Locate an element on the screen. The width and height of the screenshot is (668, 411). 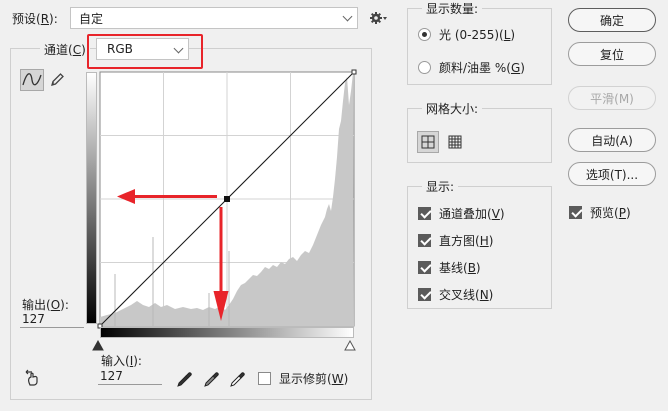
intersection-line-checkbox: 交叉线(N) is located at coordinates (455, 294).